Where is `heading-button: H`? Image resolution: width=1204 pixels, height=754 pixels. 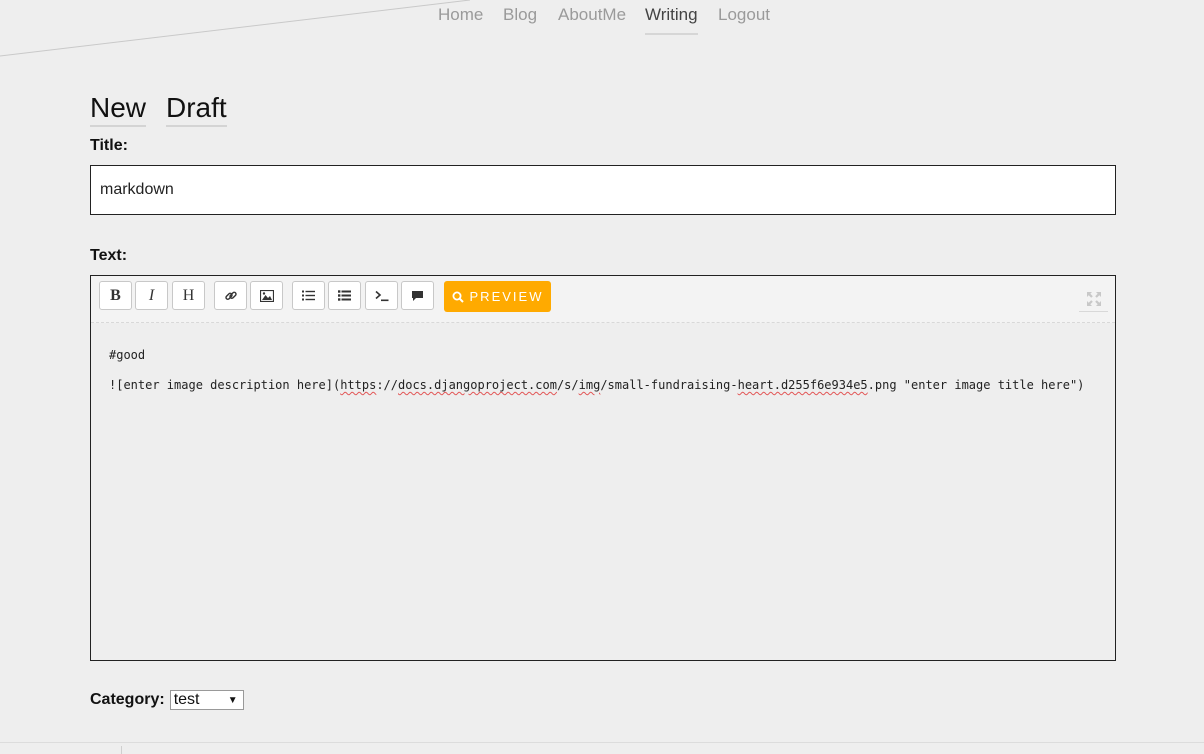
heading-button: H is located at coordinates (188, 295).